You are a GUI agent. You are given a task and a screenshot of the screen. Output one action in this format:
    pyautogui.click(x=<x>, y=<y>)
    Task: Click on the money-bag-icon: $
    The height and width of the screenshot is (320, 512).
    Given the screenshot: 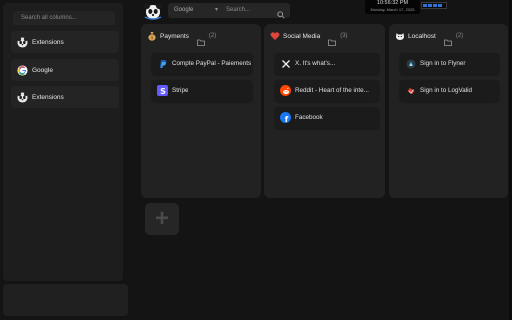 What is the action you would take?
    pyautogui.click(x=152, y=36)
    